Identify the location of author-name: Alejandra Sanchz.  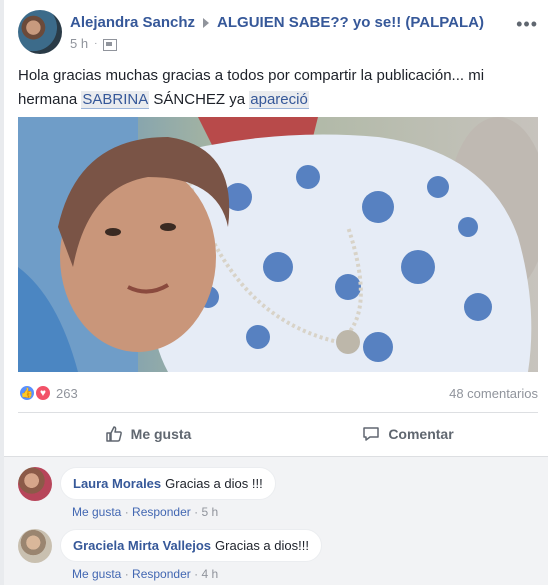
(132, 22).